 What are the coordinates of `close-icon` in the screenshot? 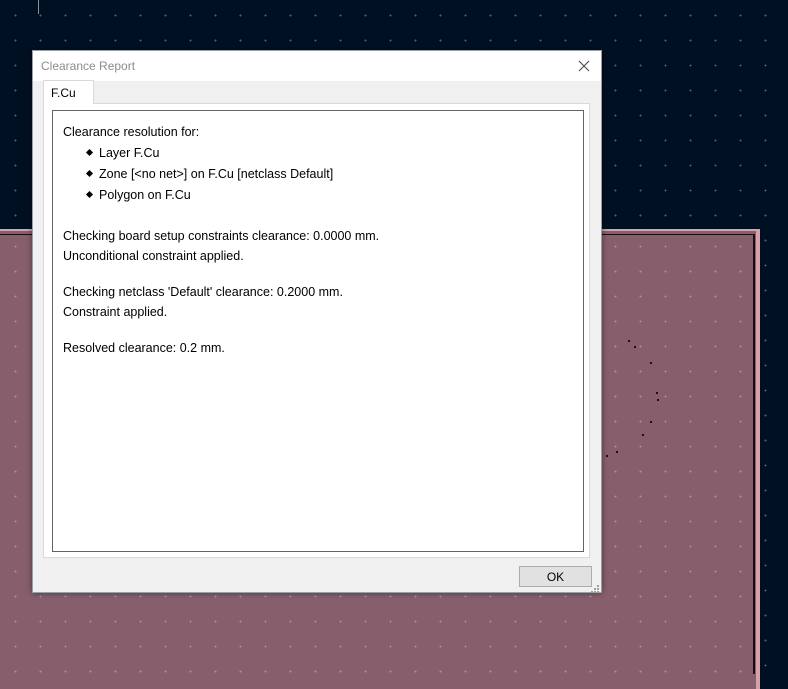 It's located at (584, 66).